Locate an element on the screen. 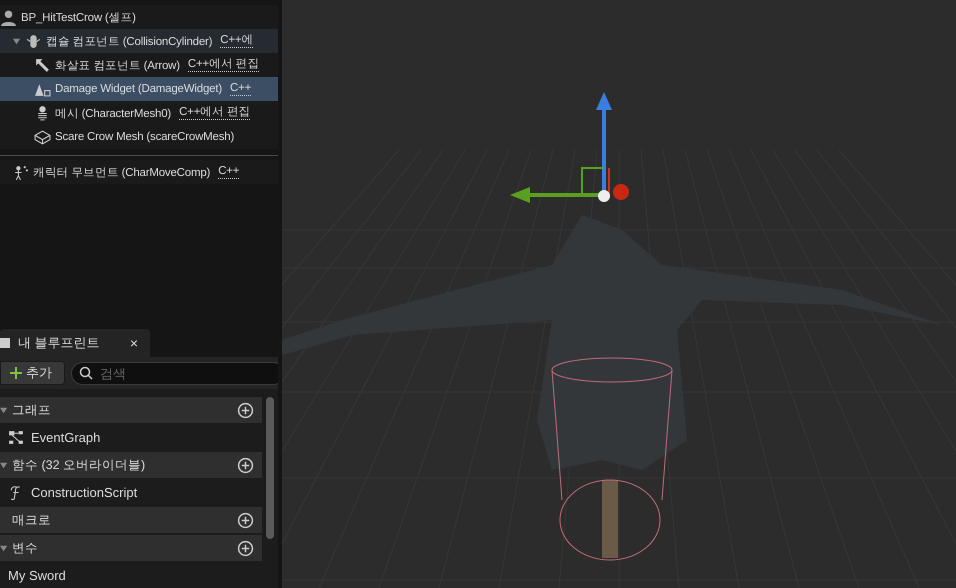 The image size is (956, 588). section-header: 함수 (32 오버라이더블) is located at coordinates (131, 465).